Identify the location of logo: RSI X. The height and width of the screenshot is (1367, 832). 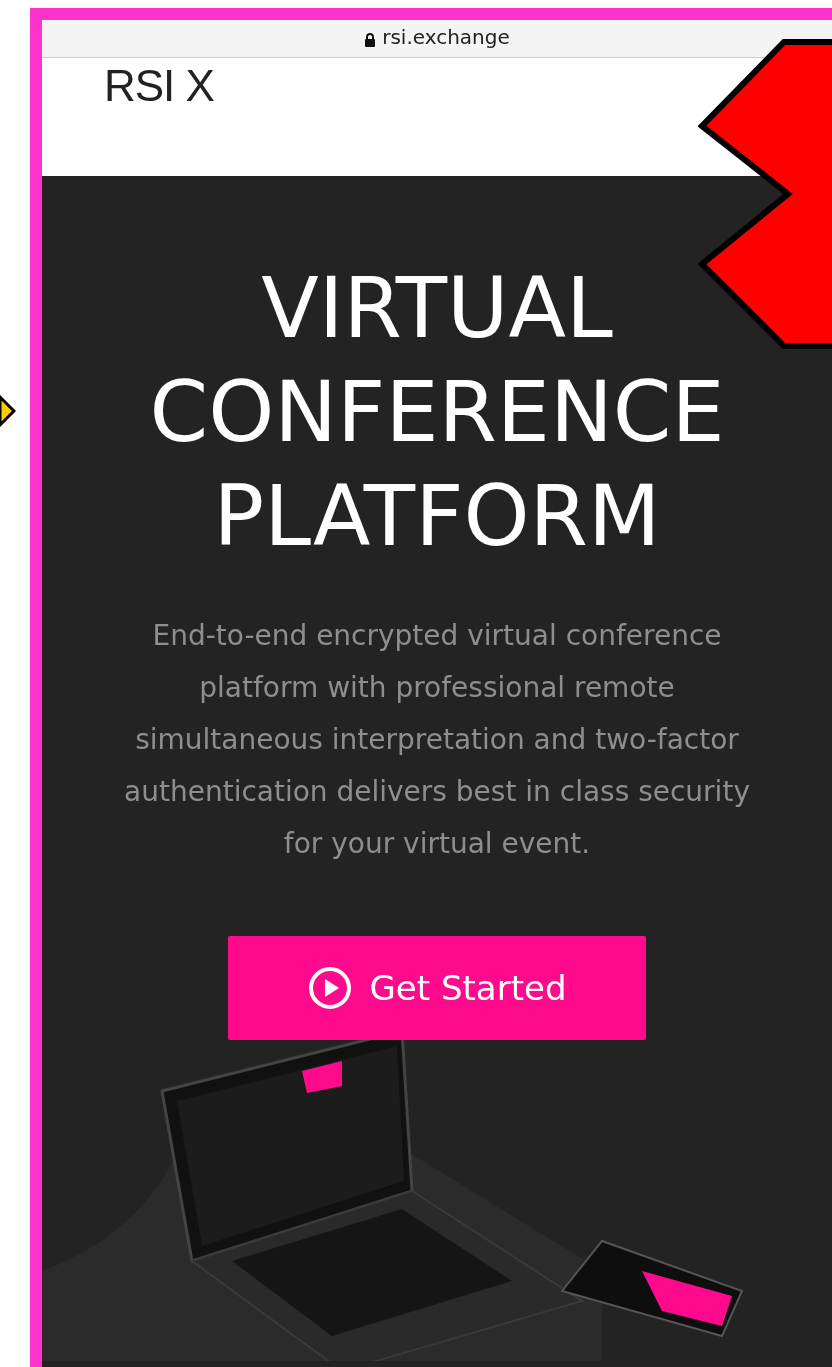
(159, 86).